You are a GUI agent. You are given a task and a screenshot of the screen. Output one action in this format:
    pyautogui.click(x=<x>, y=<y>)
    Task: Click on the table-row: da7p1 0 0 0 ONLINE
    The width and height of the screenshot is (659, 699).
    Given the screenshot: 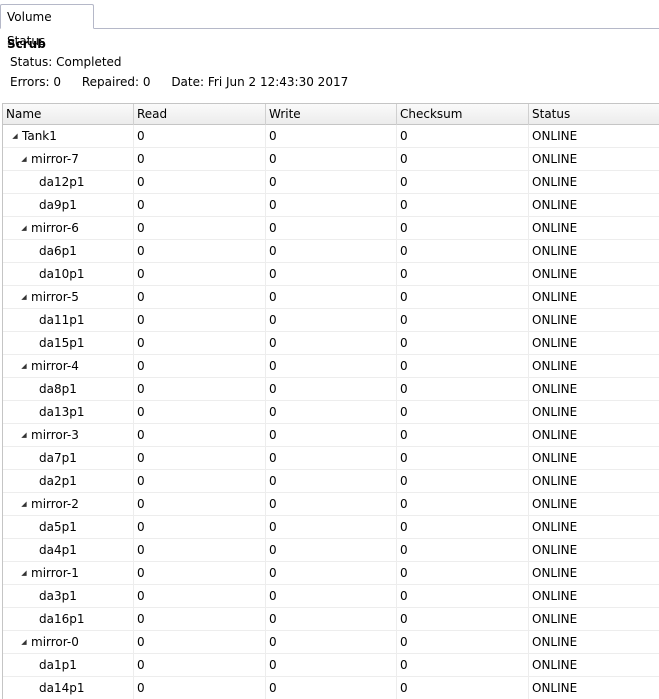 What is the action you would take?
    pyautogui.click(x=331, y=458)
    